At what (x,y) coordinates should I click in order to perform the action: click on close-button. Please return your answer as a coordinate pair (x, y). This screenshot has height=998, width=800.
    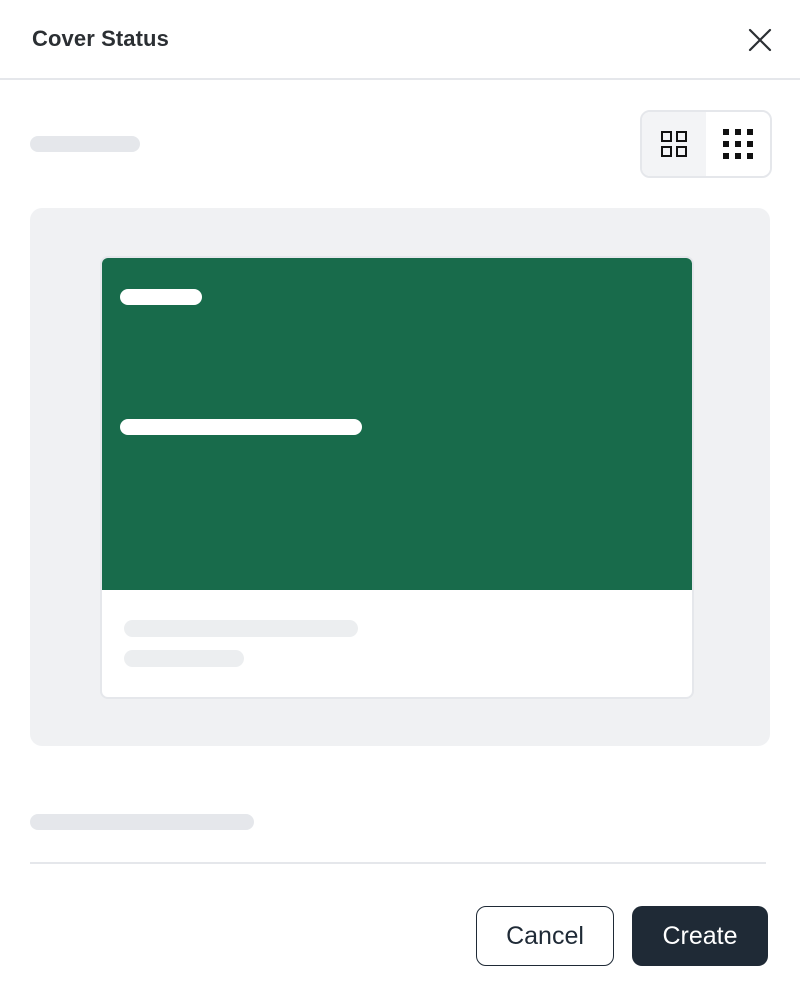
    Looking at the image, I should click on (760, 40).